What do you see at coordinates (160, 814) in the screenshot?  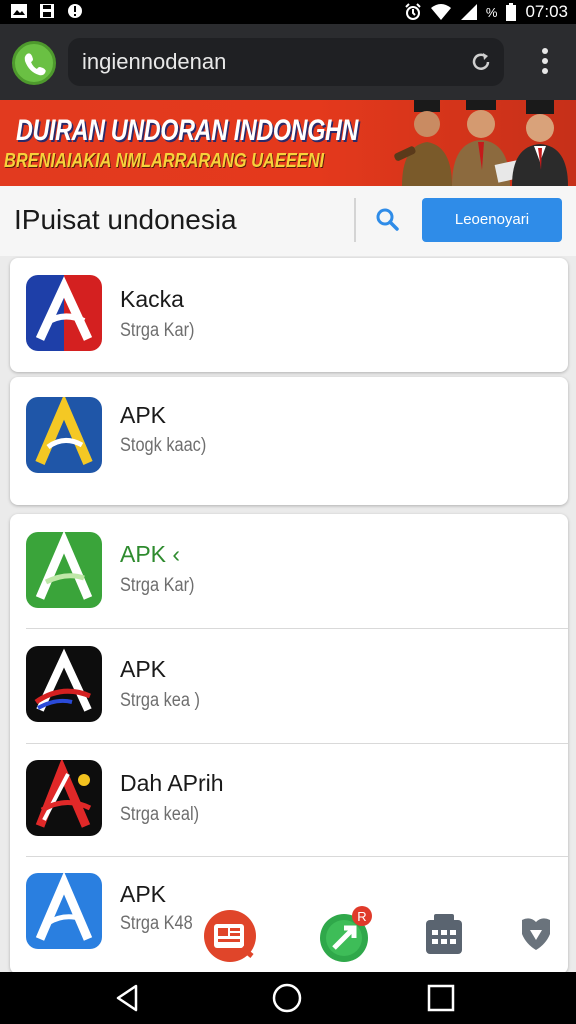 I see `app-subtitle: Strga keal)` at bounding box center [160, 814].